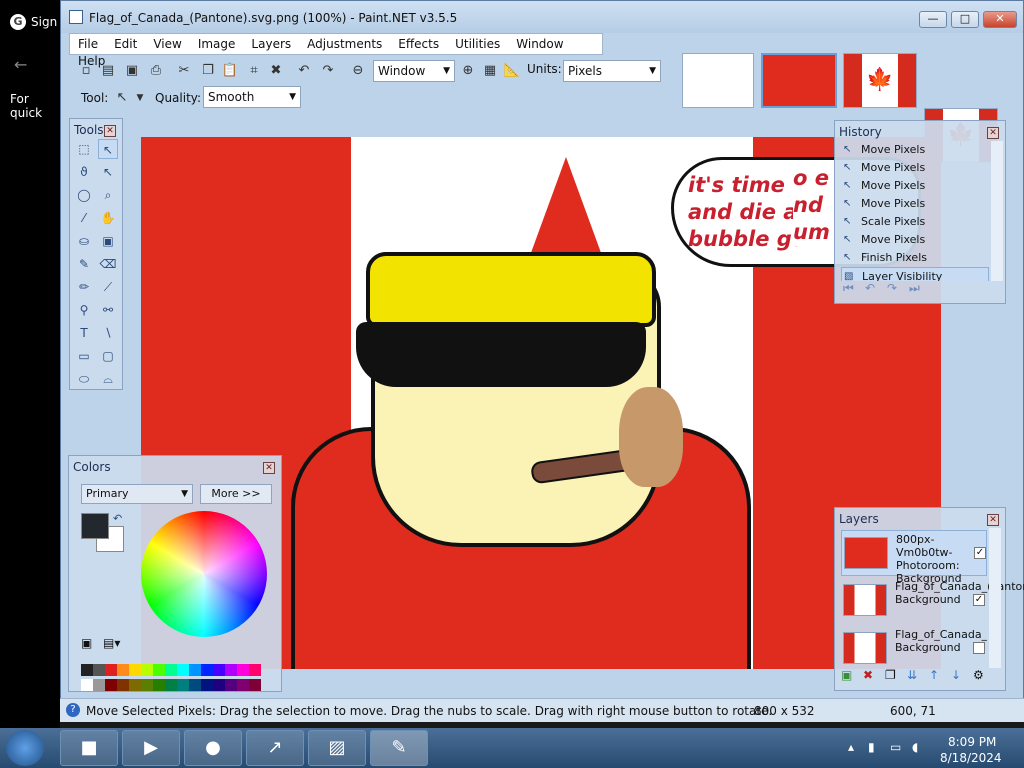 This screenshot has height=768, width=1024. What do you see at coordinates (111, 643) in the screenshot?
I see `palette-menu-icon: ▤▾` at bounding box center [111, 643].